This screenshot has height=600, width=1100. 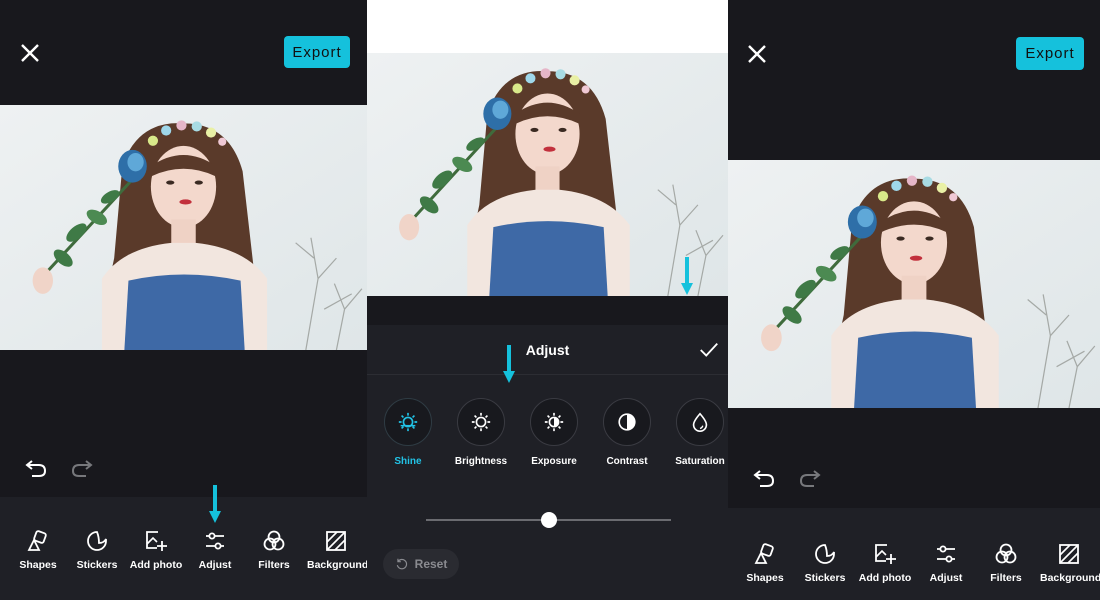 What do you see at coordinates (481, 461) in the screenshot?
I see `adjust-option-label: Brightness` at bounding box center [481, 461].